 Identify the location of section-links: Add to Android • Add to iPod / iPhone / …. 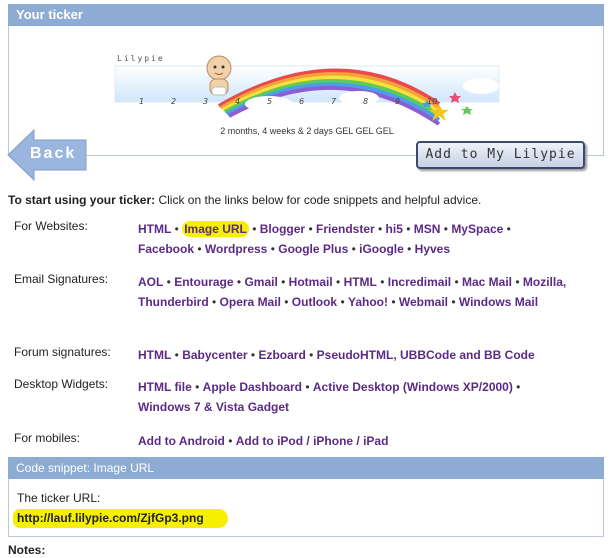
(353, 441).